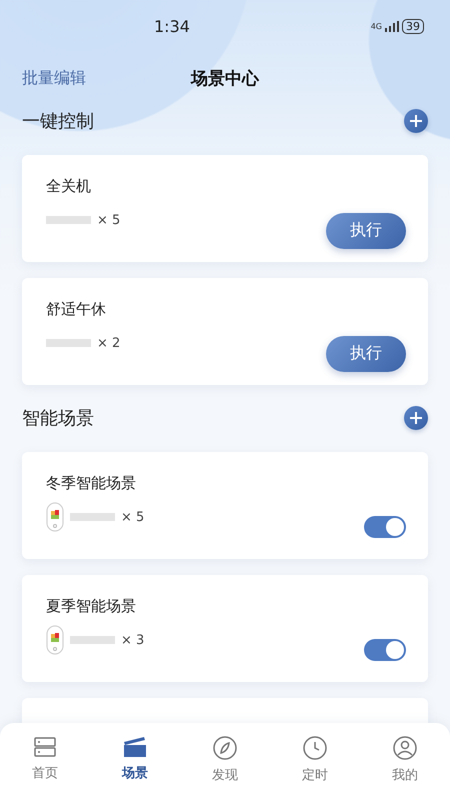  What do you see at coordinates (225, 505) in the screenshot?
I see `scene-card: 冬季智能场景 × 5` at bounding box center [225, 505].